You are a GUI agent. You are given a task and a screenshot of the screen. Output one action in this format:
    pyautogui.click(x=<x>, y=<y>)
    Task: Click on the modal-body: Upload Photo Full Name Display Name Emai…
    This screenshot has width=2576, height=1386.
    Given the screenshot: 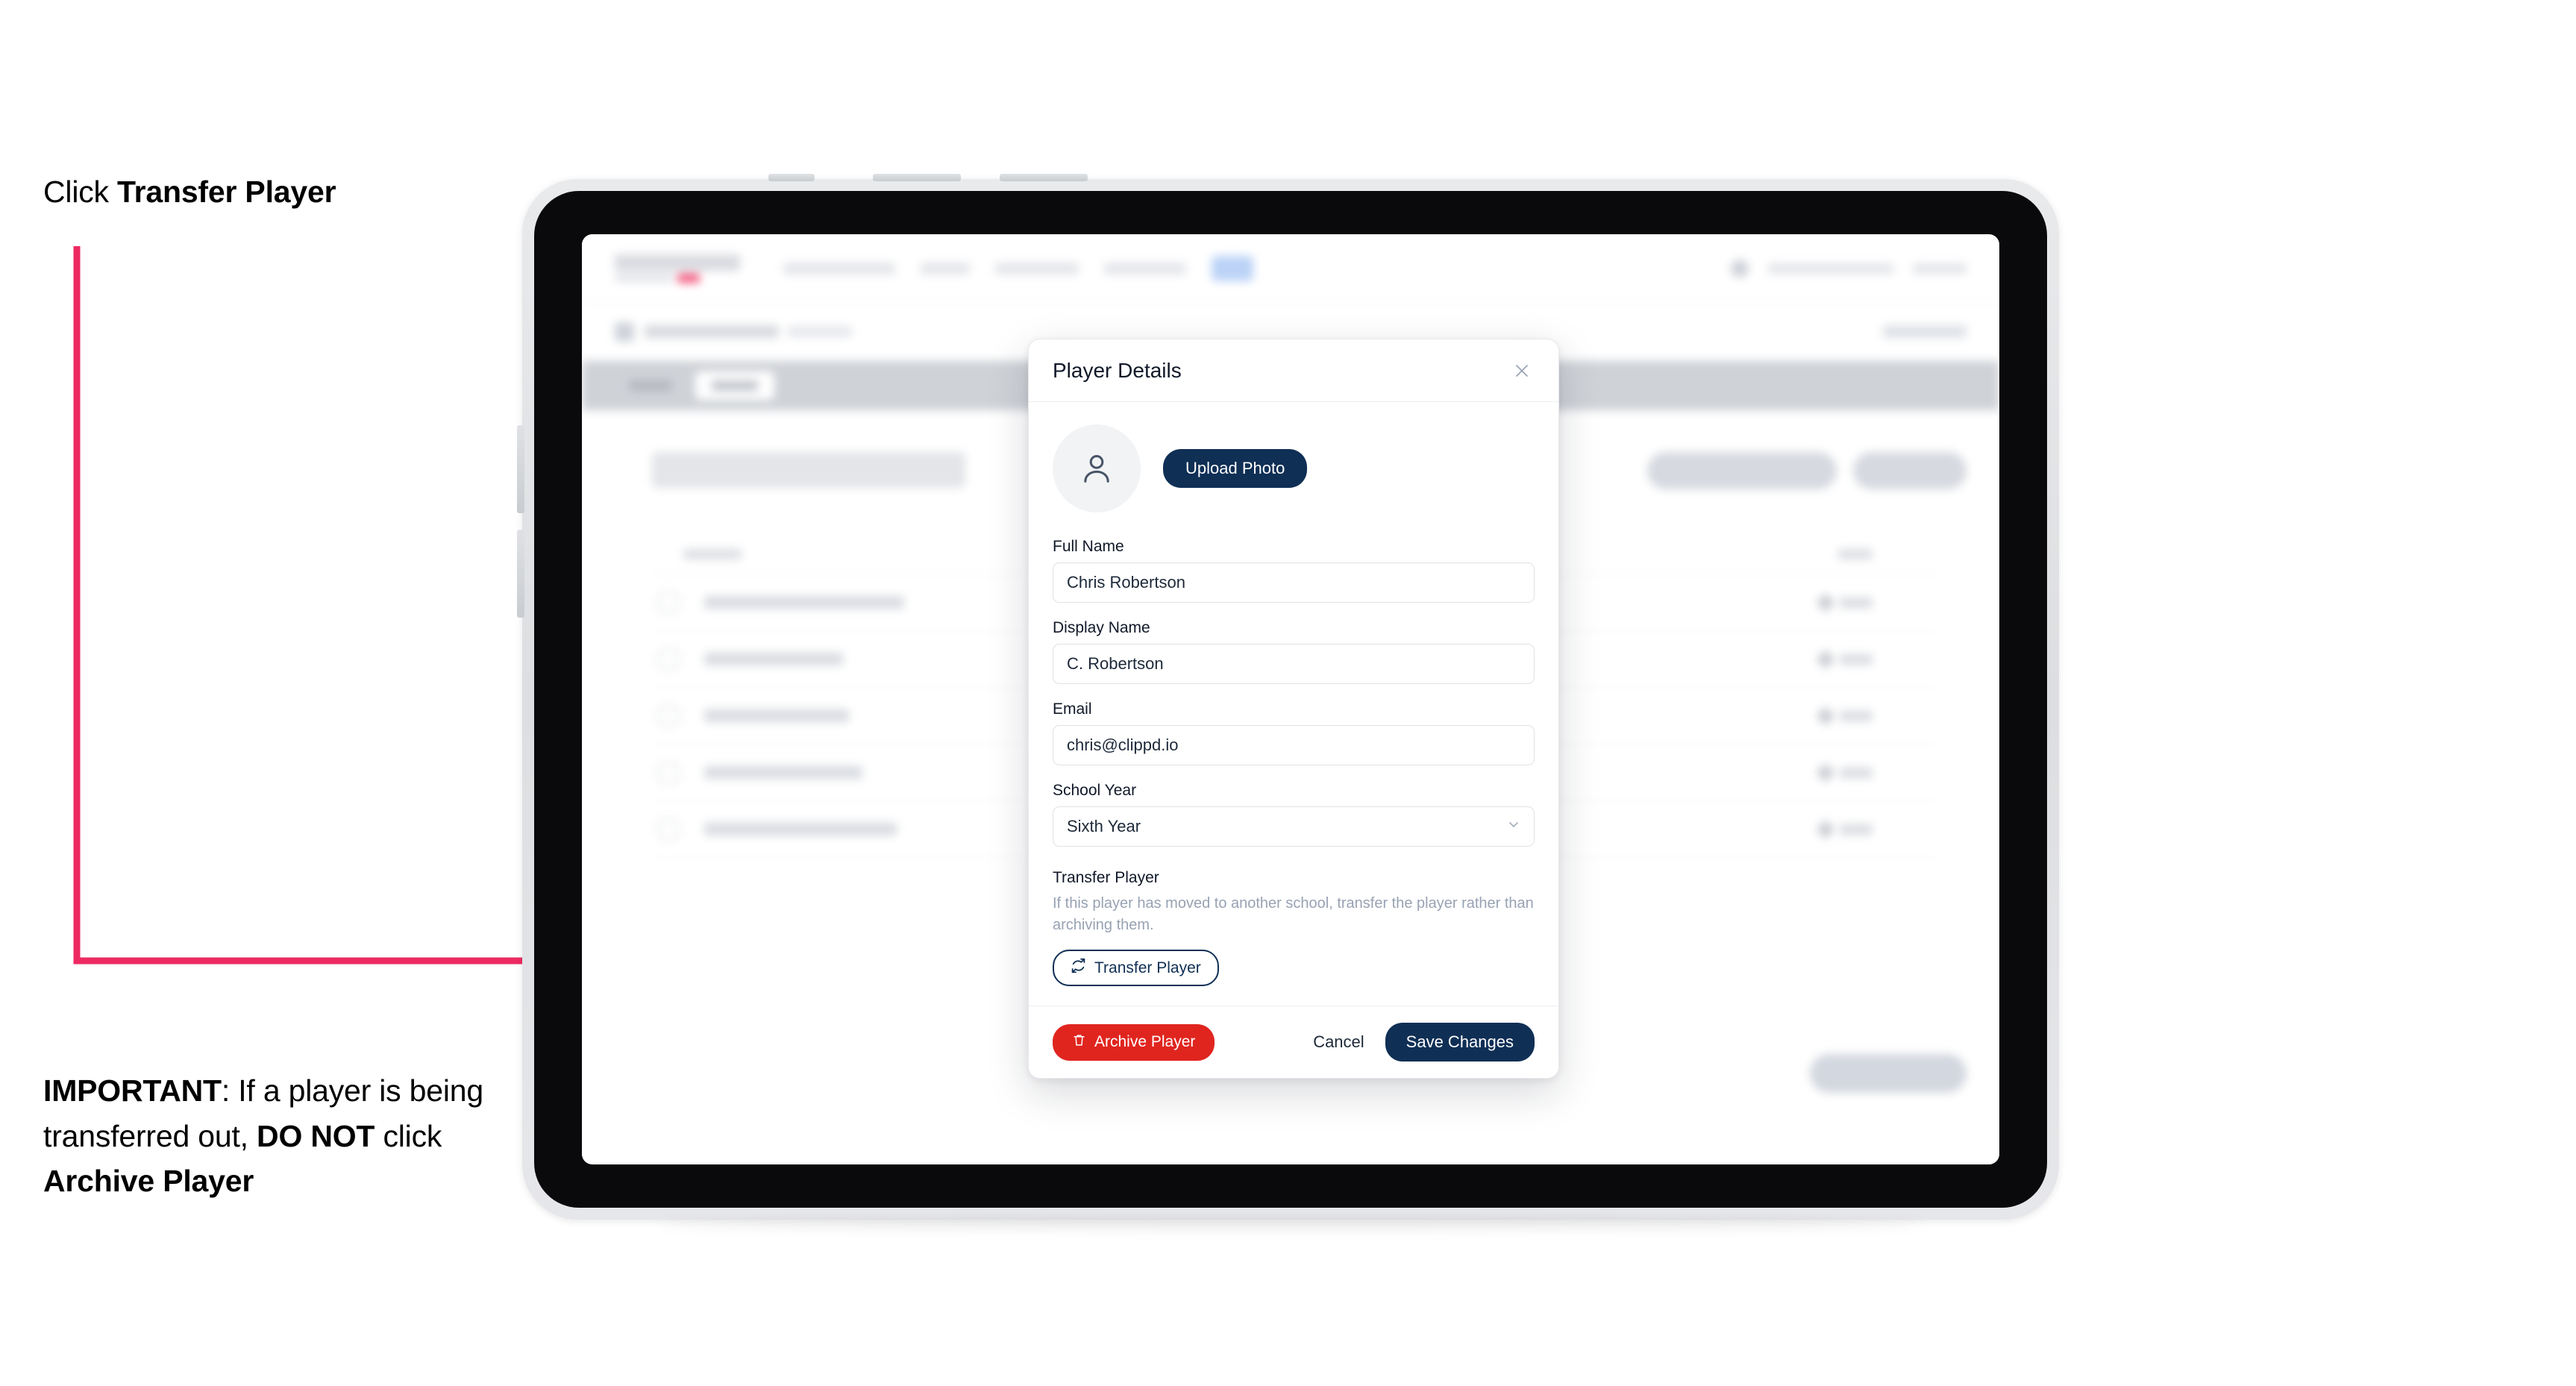 What is the action you would take?
    pyautogui.click(x=1293, y=704)
    